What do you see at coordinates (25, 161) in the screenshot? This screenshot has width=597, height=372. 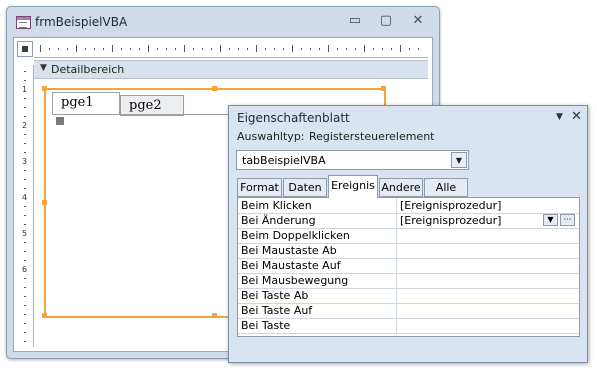 I see `ruler-number: 3` at bounding box center [25, 161].